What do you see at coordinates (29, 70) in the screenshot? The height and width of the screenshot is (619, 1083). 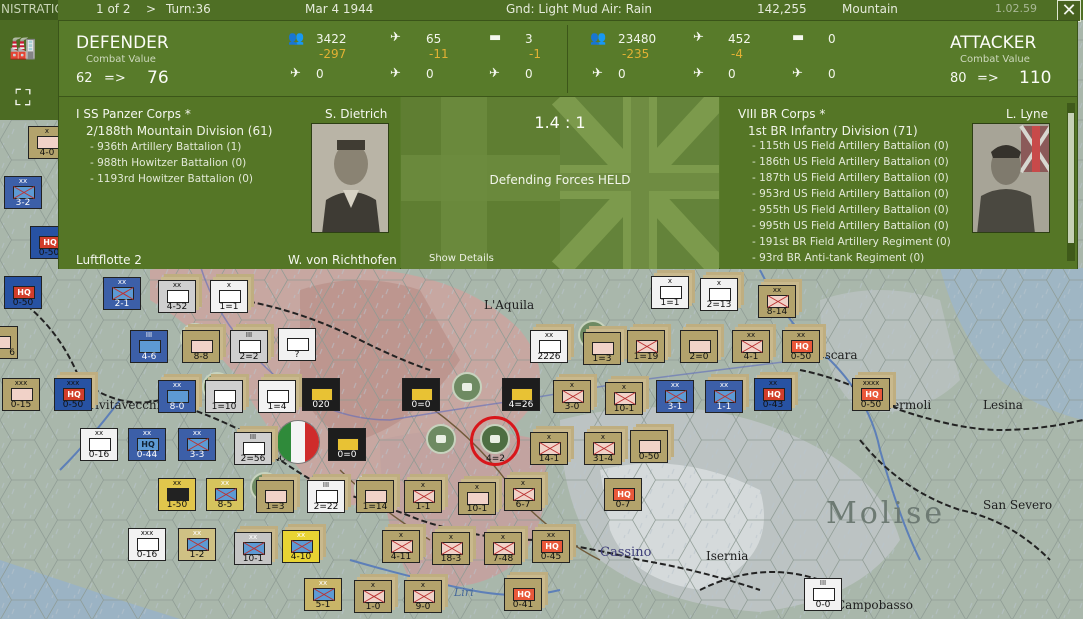 I see `left-toolbar: 🏭 ⛶` at bounding box center [29, 70].